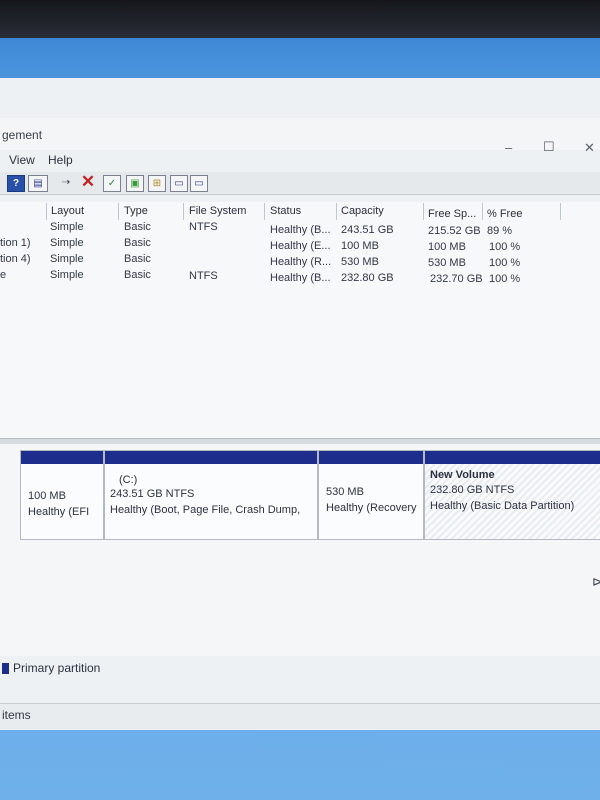  Describe the element at coordinates (67, 211) in the screenshot. I see `column-header-layout: Layout` at that location.